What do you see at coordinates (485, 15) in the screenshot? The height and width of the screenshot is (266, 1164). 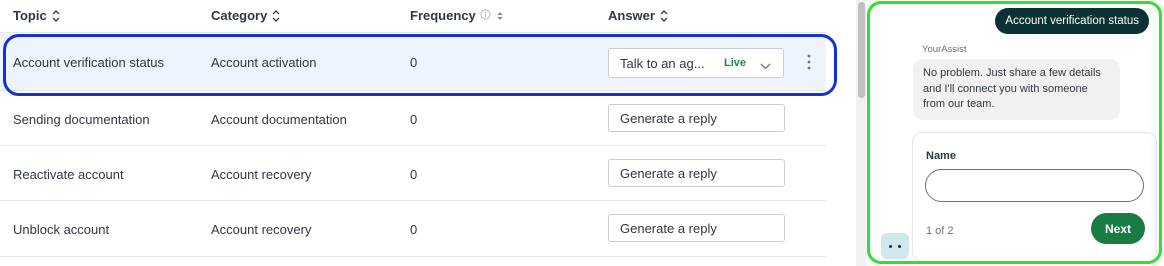 I see `info-icon` at bounding box center [485, 15].